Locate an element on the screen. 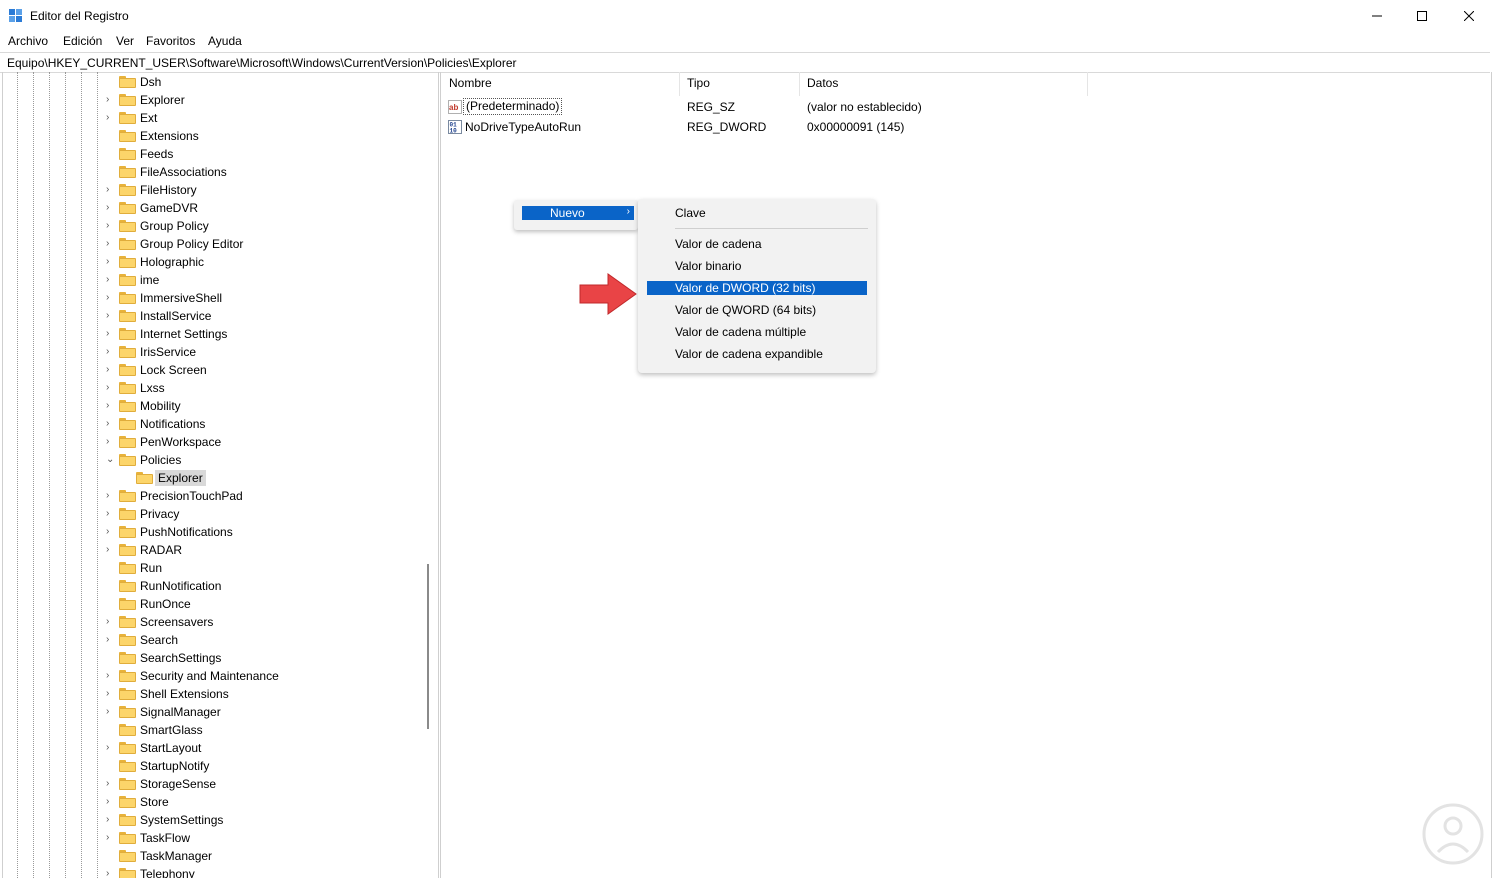 This screenshot has width=1492, height=880. tree-item: › Store is located at coordinates (213, 802).